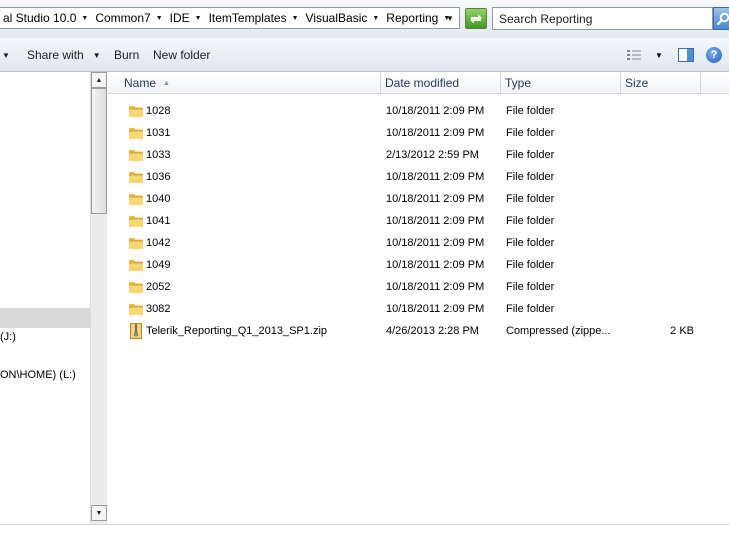 This screenshot has height=537, width=729. I want to click on preview-pane-button, so click(686, 55).